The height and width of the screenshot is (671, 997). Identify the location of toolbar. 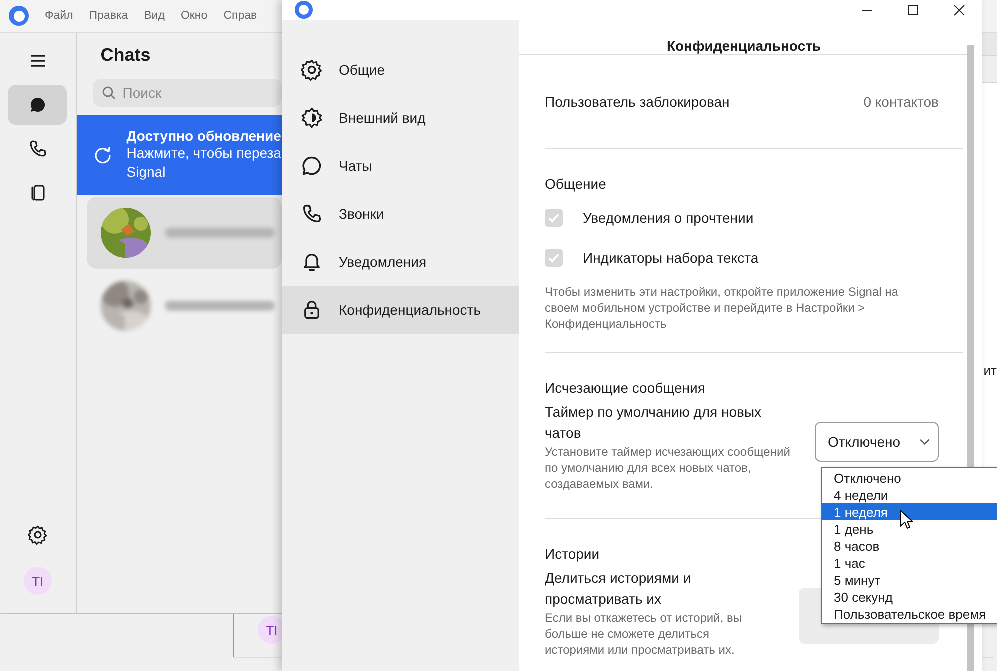
(989, 69).